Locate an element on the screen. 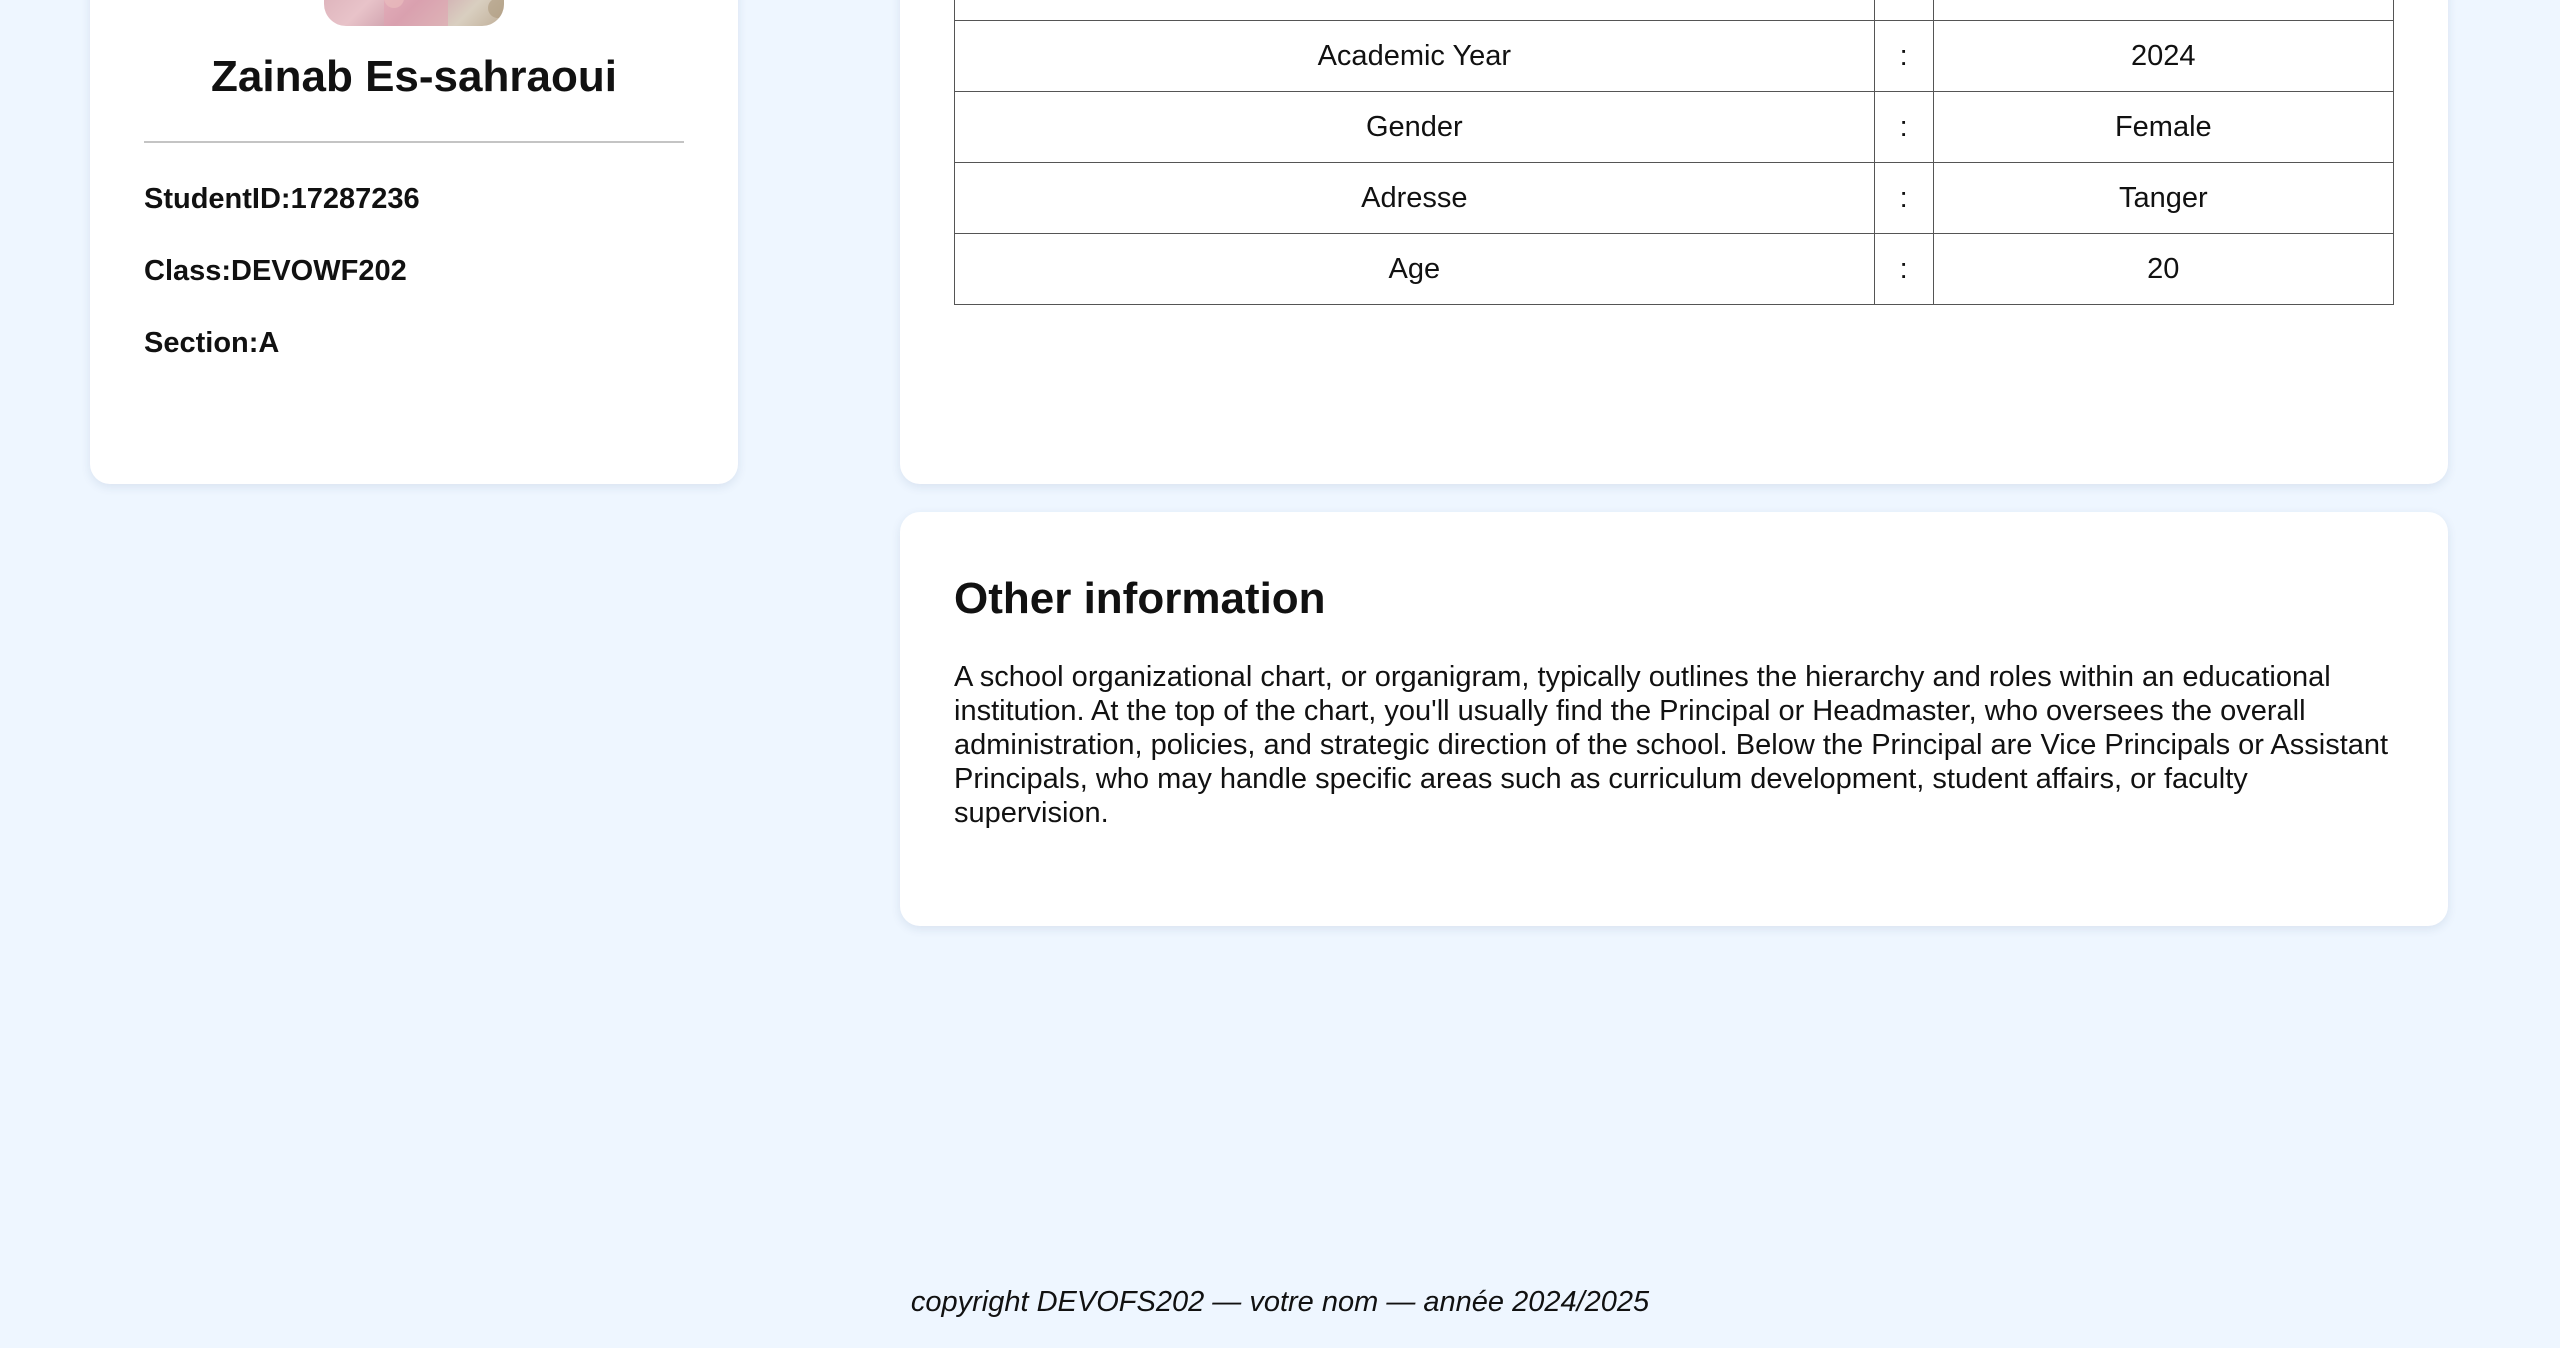  student-section: Section:A is located at coordinates (212, 343).